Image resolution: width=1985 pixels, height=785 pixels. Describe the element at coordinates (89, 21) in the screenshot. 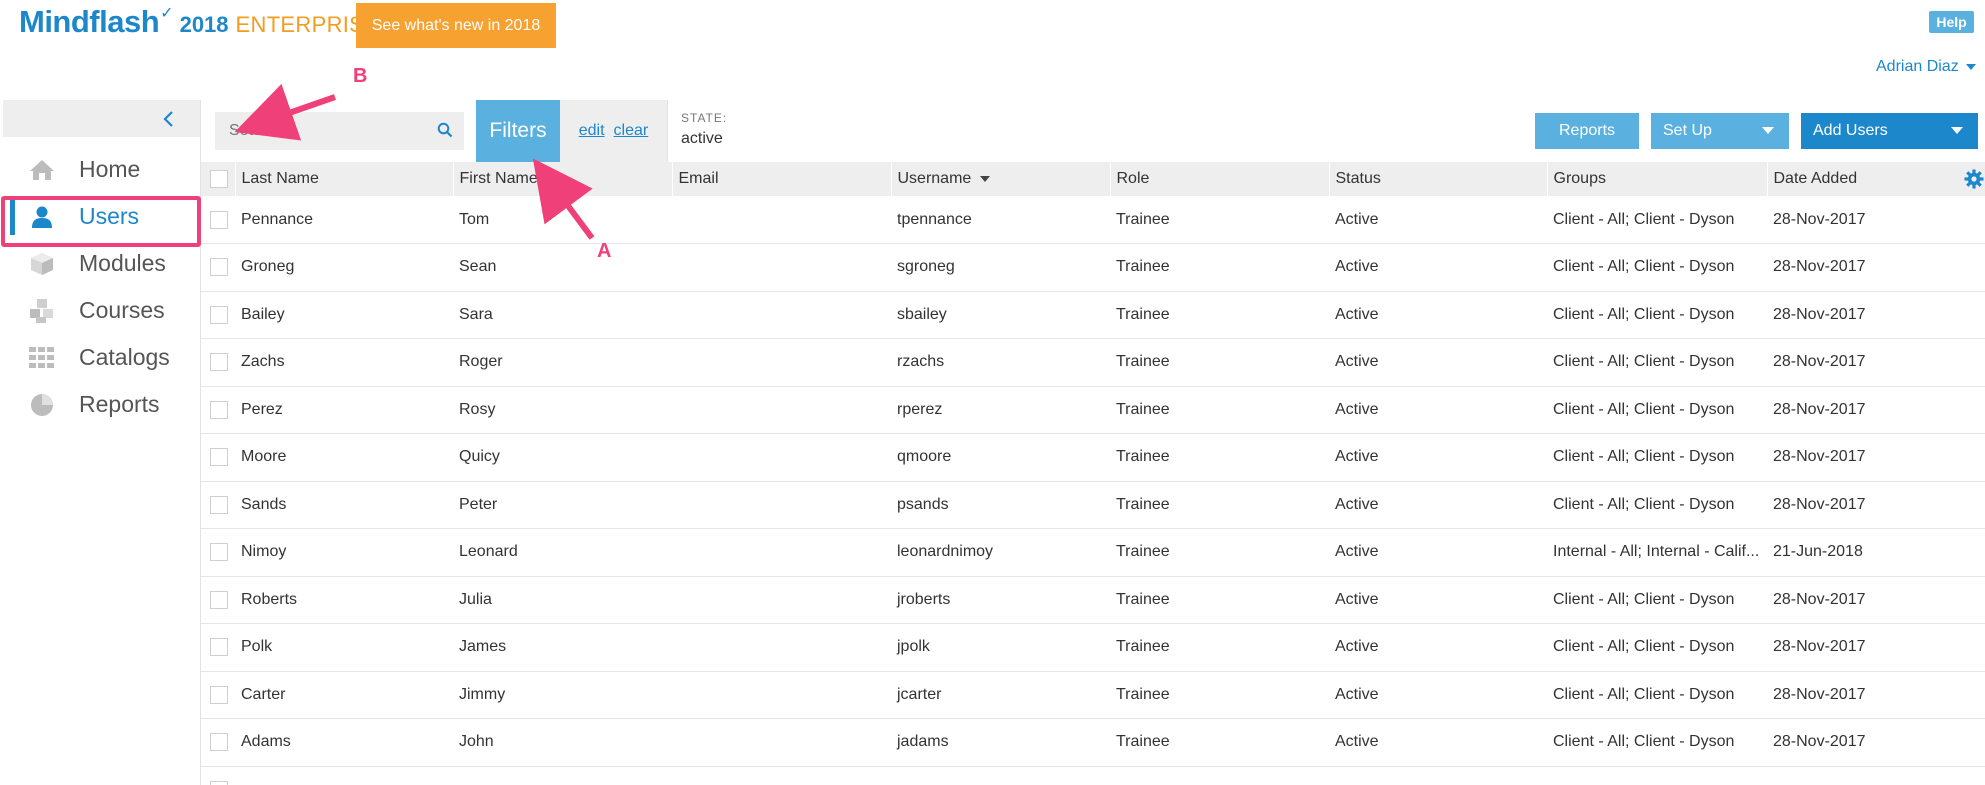

I see `logo-brand: Mindflash` at that location.